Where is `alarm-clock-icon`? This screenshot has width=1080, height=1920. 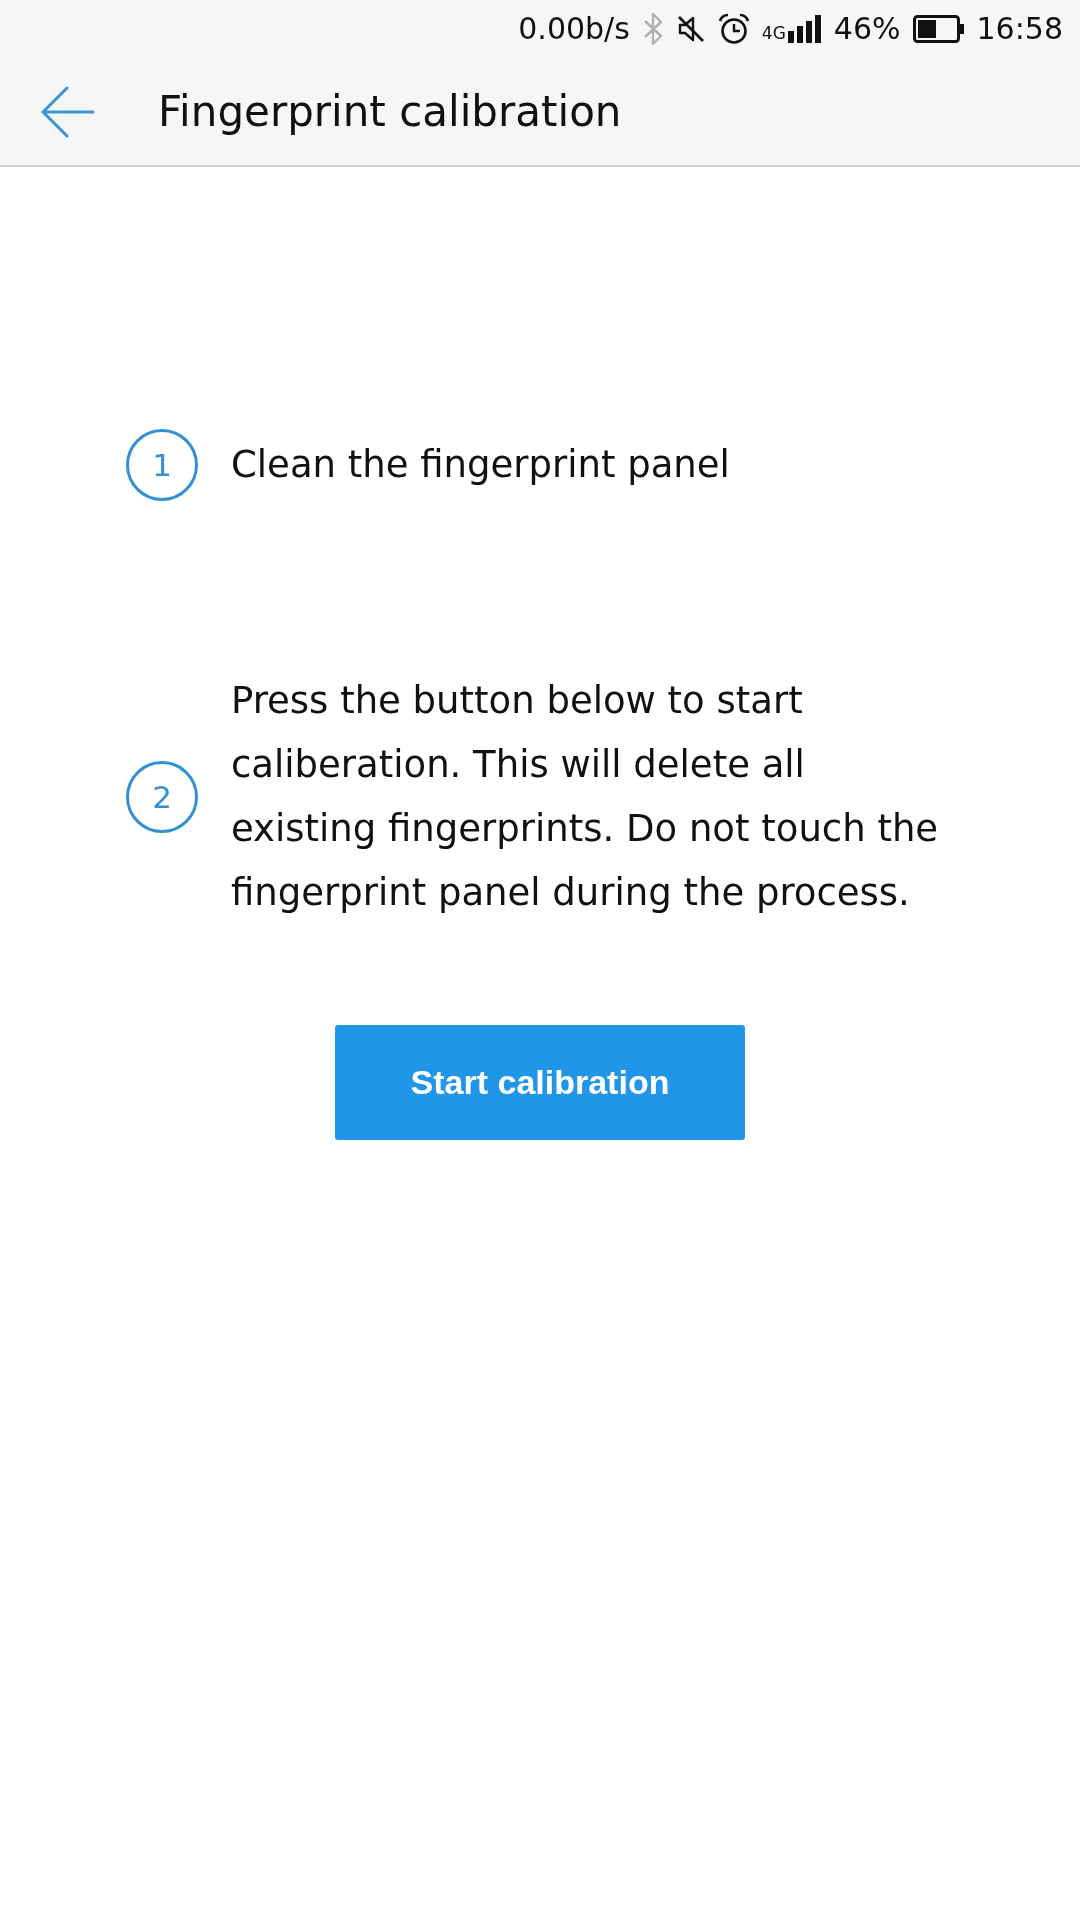
alarm-clock-icon is located at coordinates (733, 29).